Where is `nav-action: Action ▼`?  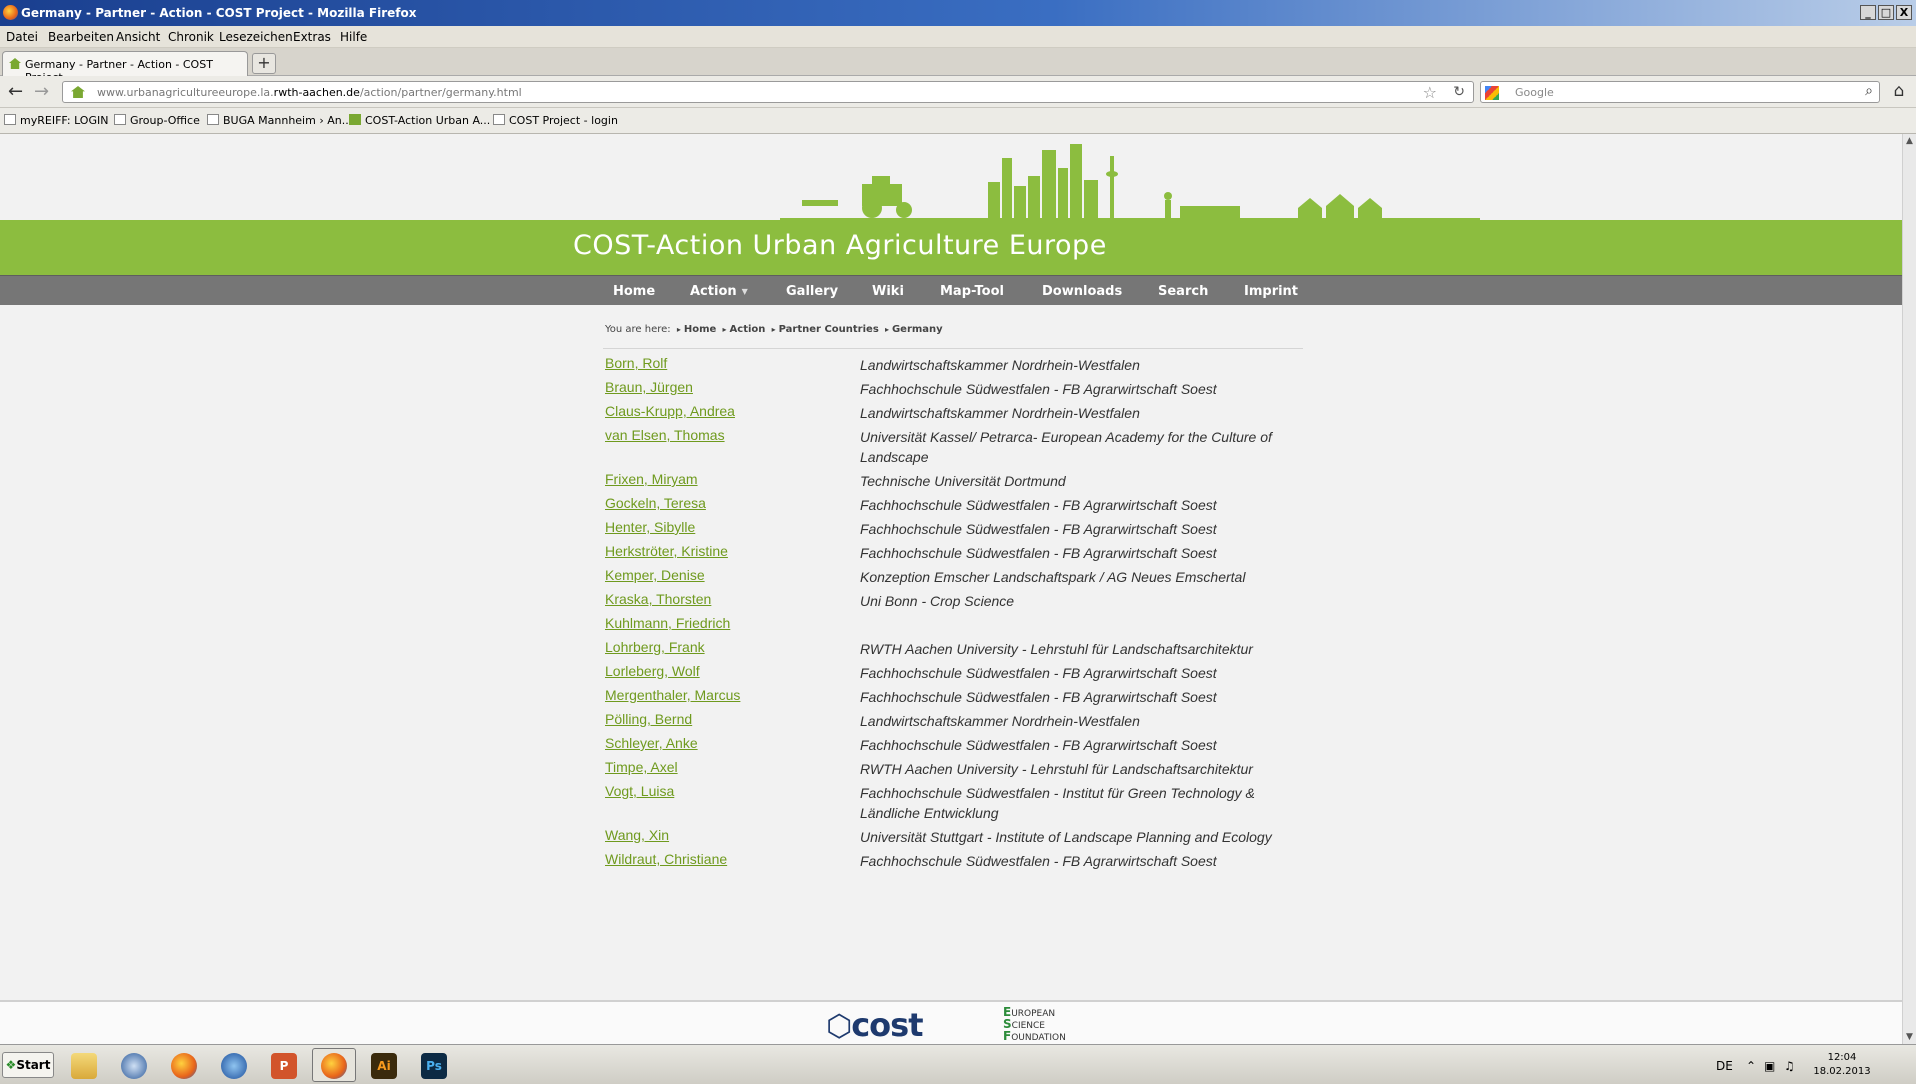 nav-action: Action ▼ is located at coordinates (719, 291).